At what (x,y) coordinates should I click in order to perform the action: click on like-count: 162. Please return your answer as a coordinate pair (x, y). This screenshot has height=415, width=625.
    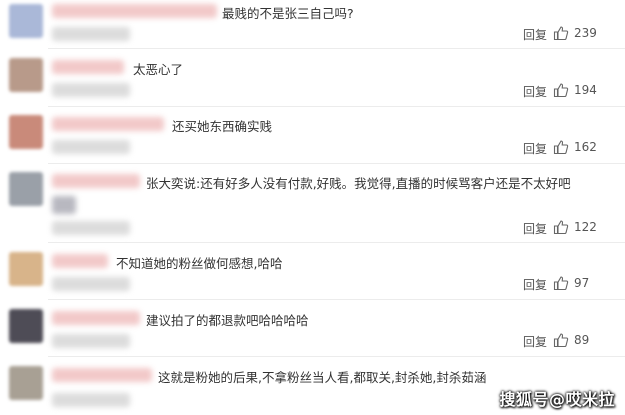
    Looking at the image, I should click on (585, 147).